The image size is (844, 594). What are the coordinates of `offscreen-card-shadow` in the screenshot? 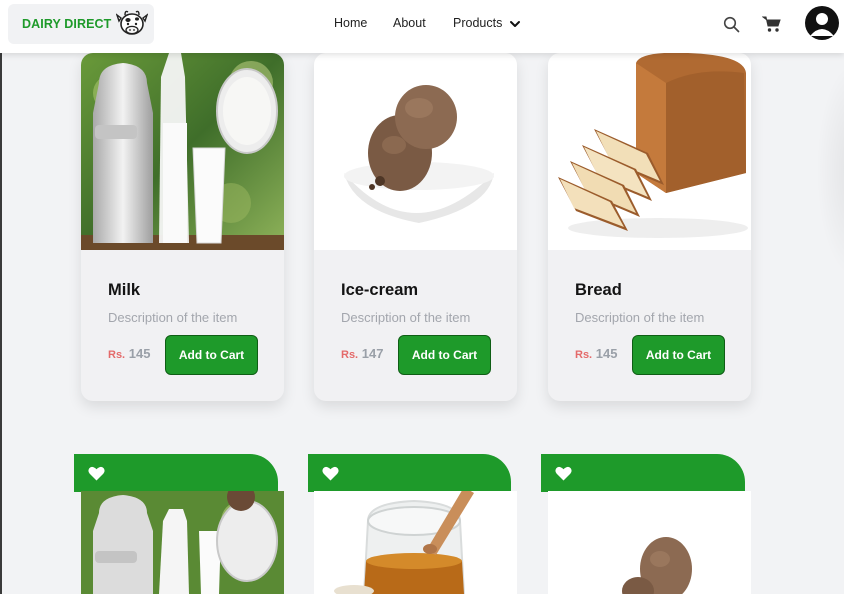 It's located at (830, 170).